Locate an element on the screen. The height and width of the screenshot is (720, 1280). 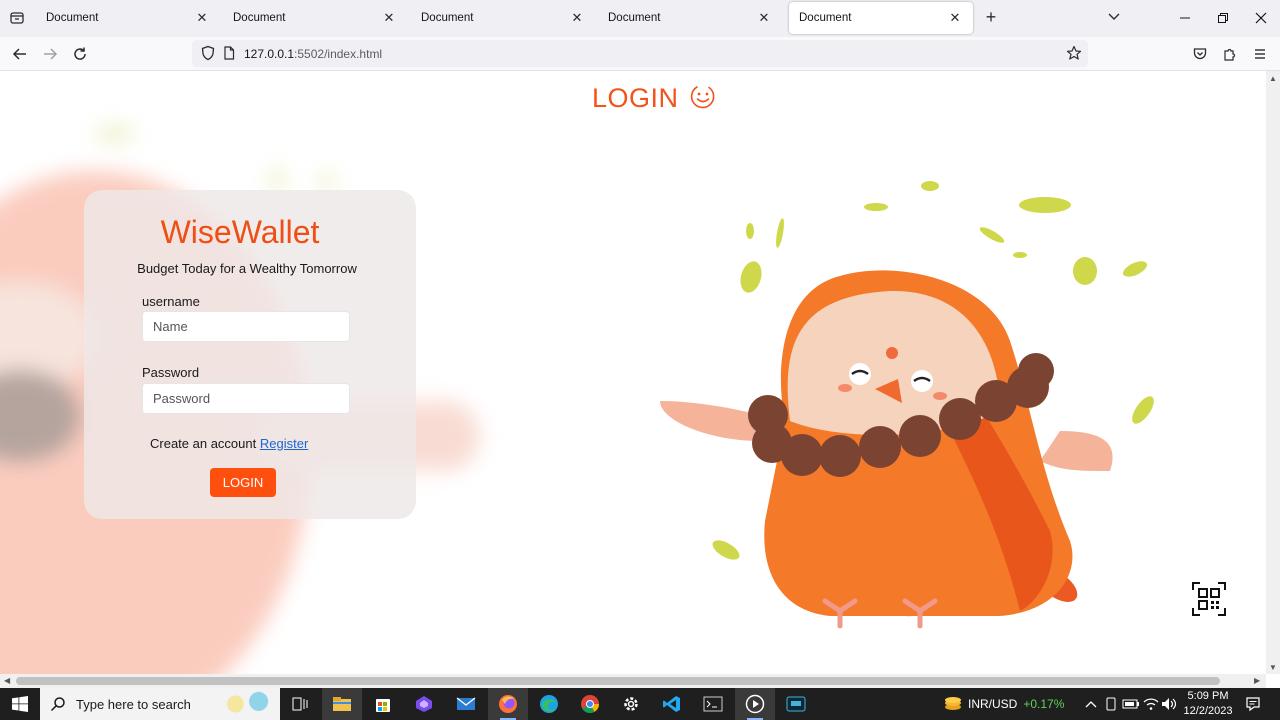
bookmark-star-icon is located at coordinates (1074, 54).